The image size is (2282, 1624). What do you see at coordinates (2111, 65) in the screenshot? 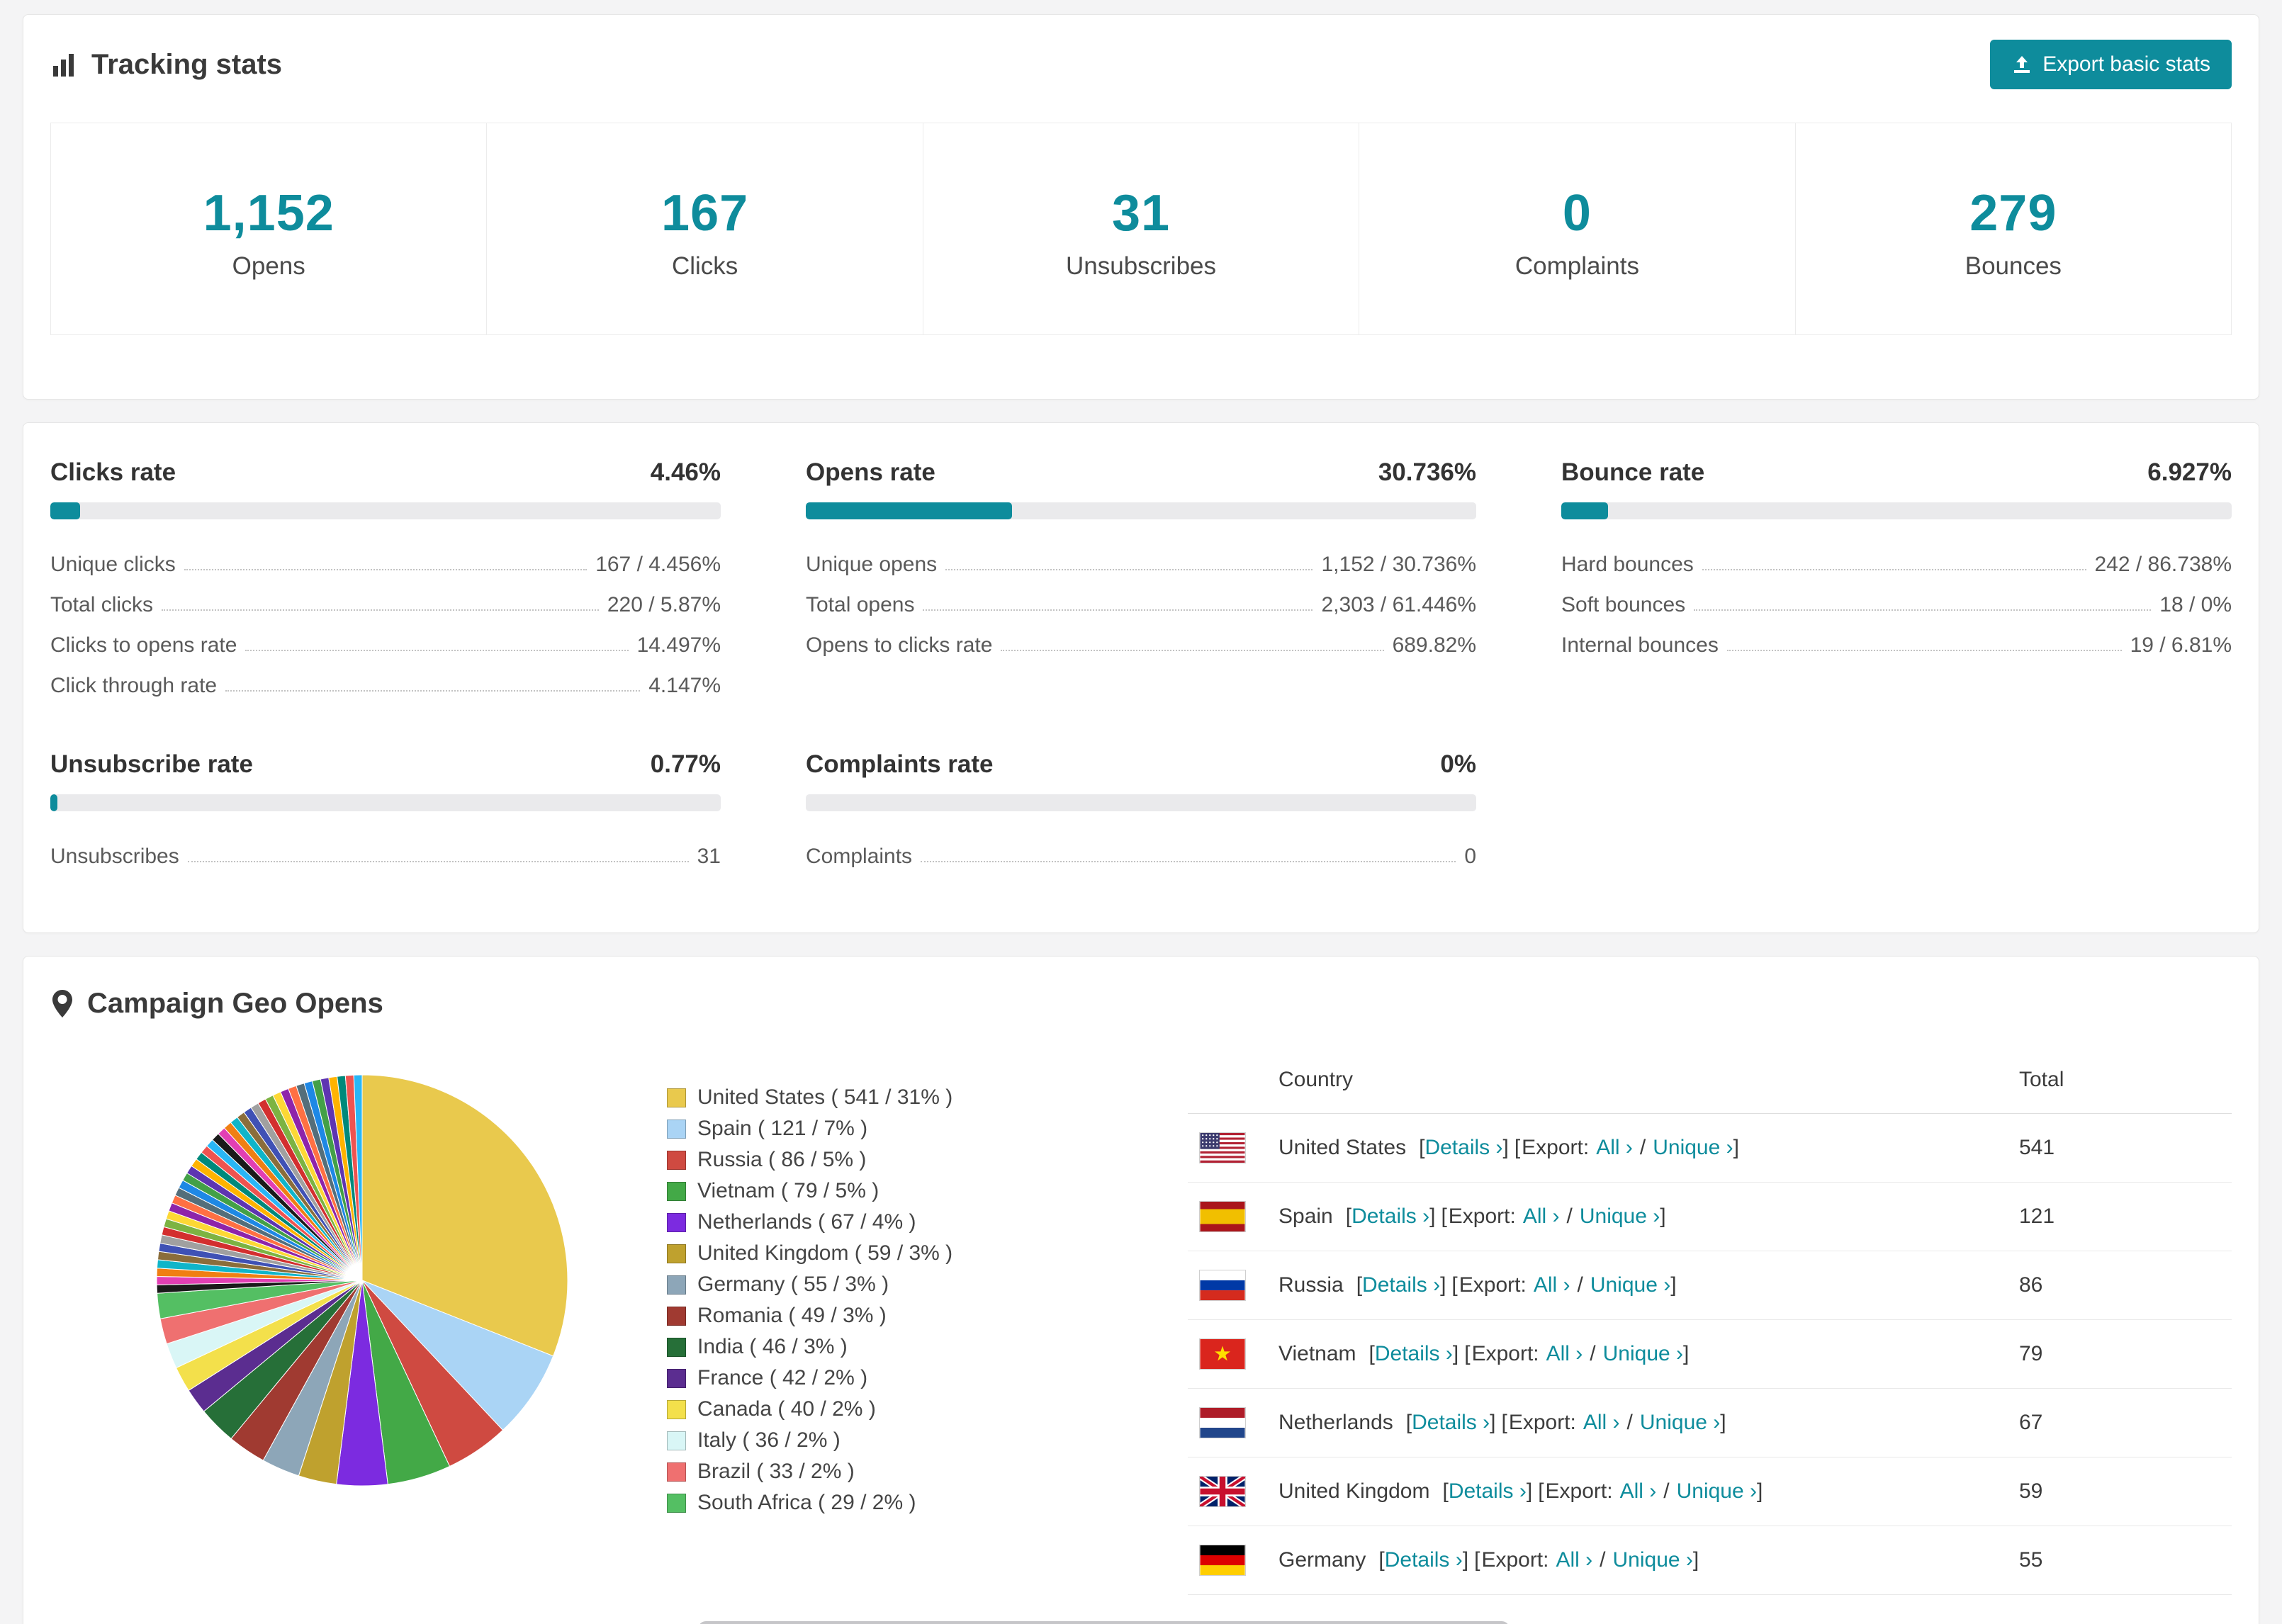
I see `export-basic-stats-button: Export basic stats` at bounding box center [2111, 65].